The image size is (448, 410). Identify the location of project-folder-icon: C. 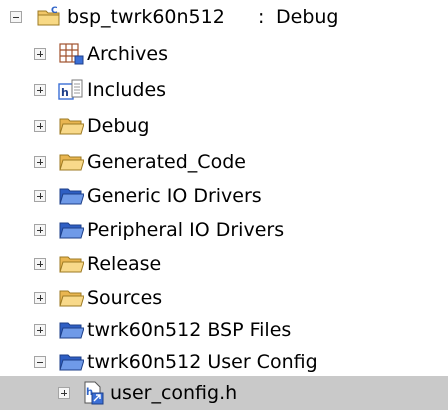
(49, 16).